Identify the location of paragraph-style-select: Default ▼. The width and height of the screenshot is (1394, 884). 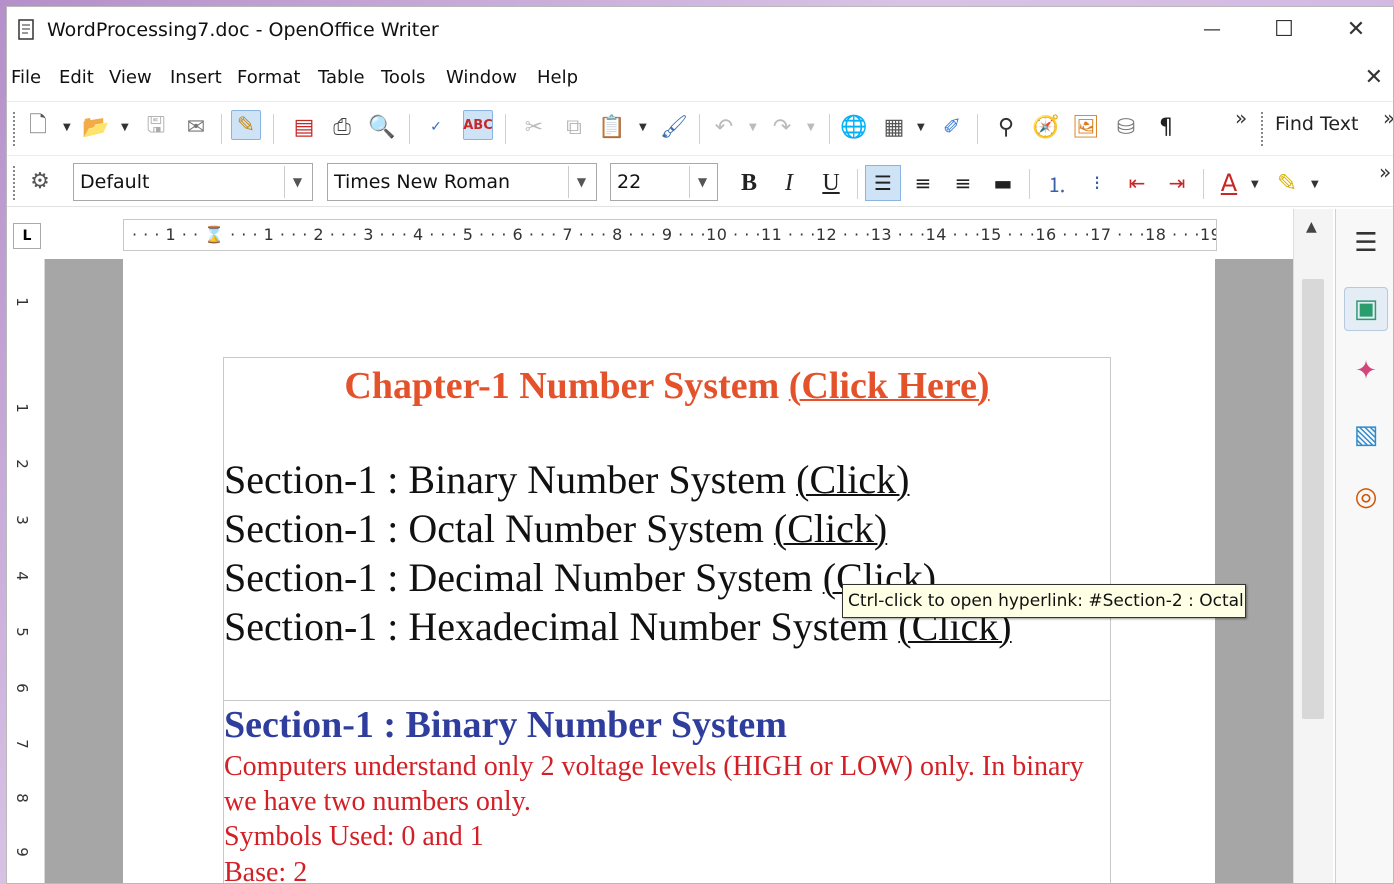
(193, 182).